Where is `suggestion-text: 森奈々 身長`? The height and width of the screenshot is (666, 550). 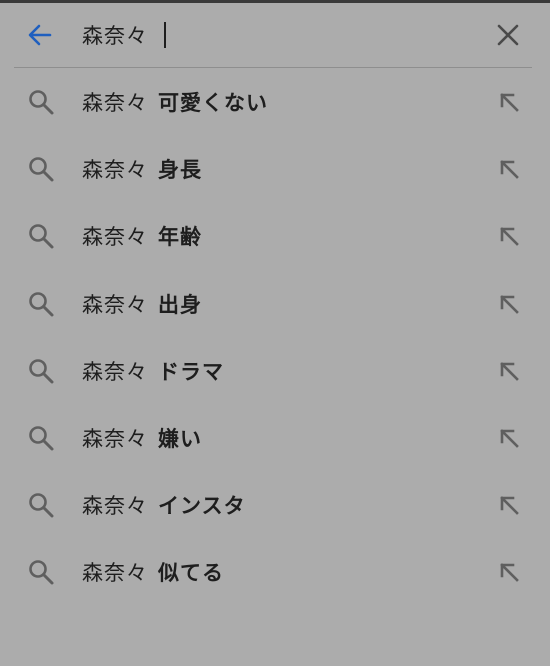 suggestion-text: 森奈々 身長 is located at coordinates (142, 169).